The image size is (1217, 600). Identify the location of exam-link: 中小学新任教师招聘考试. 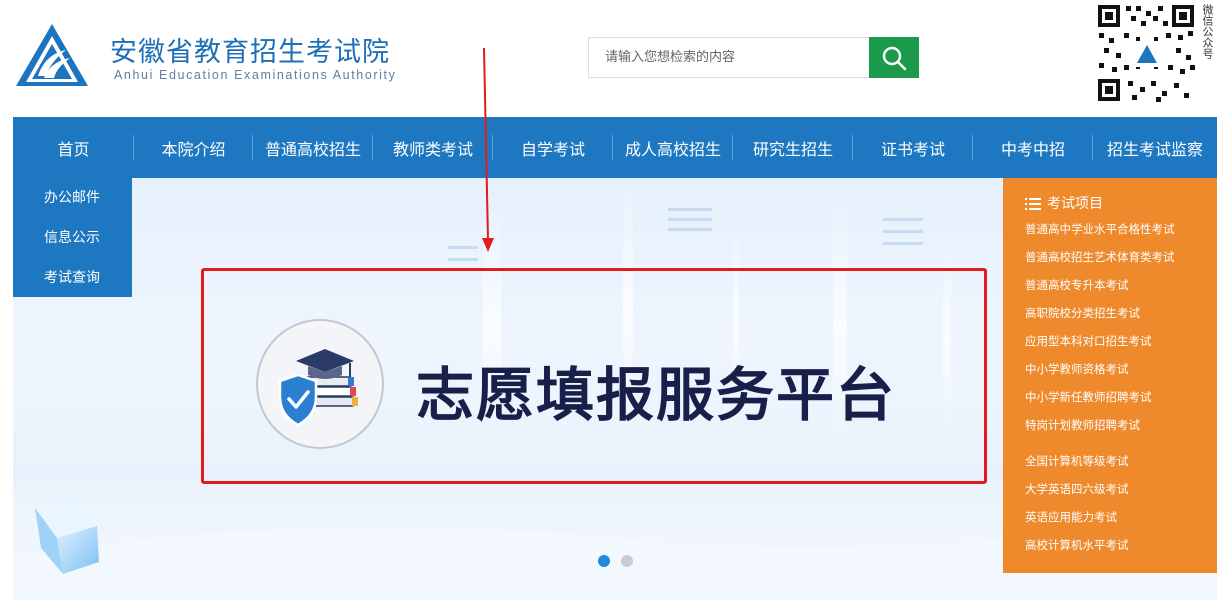
(1110, 397).